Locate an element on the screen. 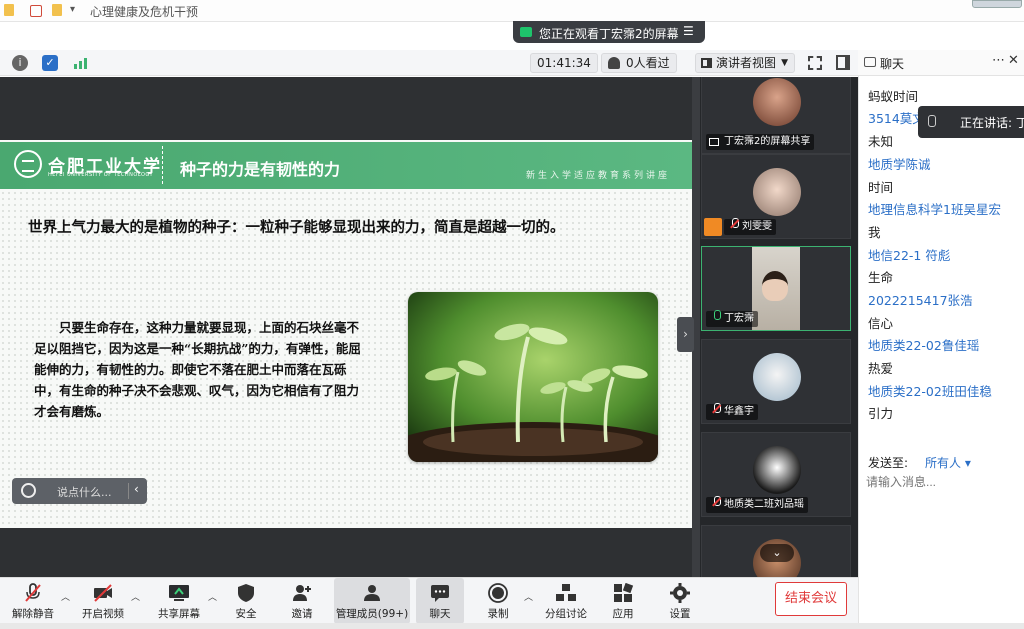 Image resolution: width=1024 pixels, height=629 pixels. chat-sender: 3514莫文 is located at coordinates (896, 117).